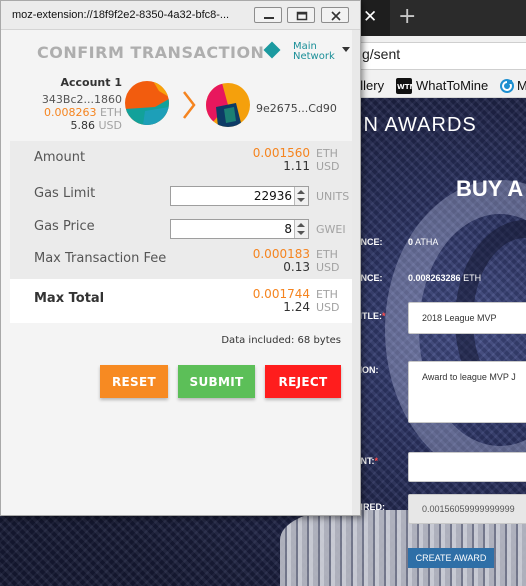  Describe the element at coordinates (91, 82) in the screenshot. I see `sender-account-name: Account 1` at that location.